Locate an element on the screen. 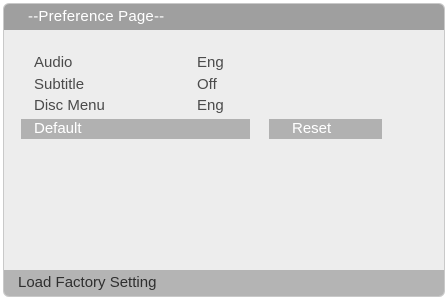 This screenshot has height=299, width=446. menu-item-disc-menu: Disc Menu Eng is located at coordinates (224, 106).